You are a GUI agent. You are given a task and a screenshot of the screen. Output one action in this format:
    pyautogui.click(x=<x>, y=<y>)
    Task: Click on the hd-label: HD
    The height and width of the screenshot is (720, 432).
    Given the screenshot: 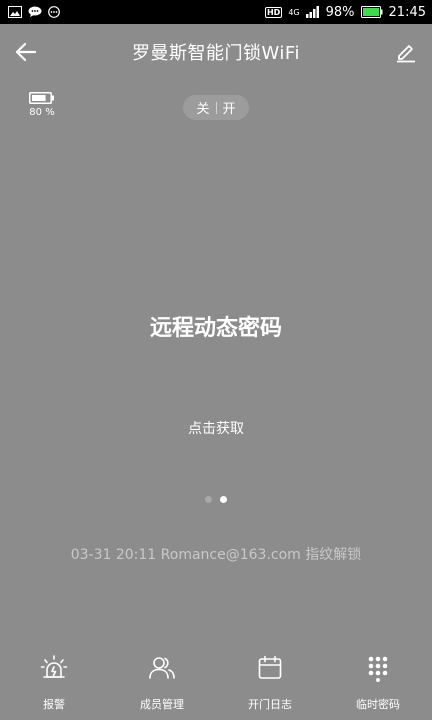 What is the action you would take?
    pyautogui.click(x=273, y=12)
    